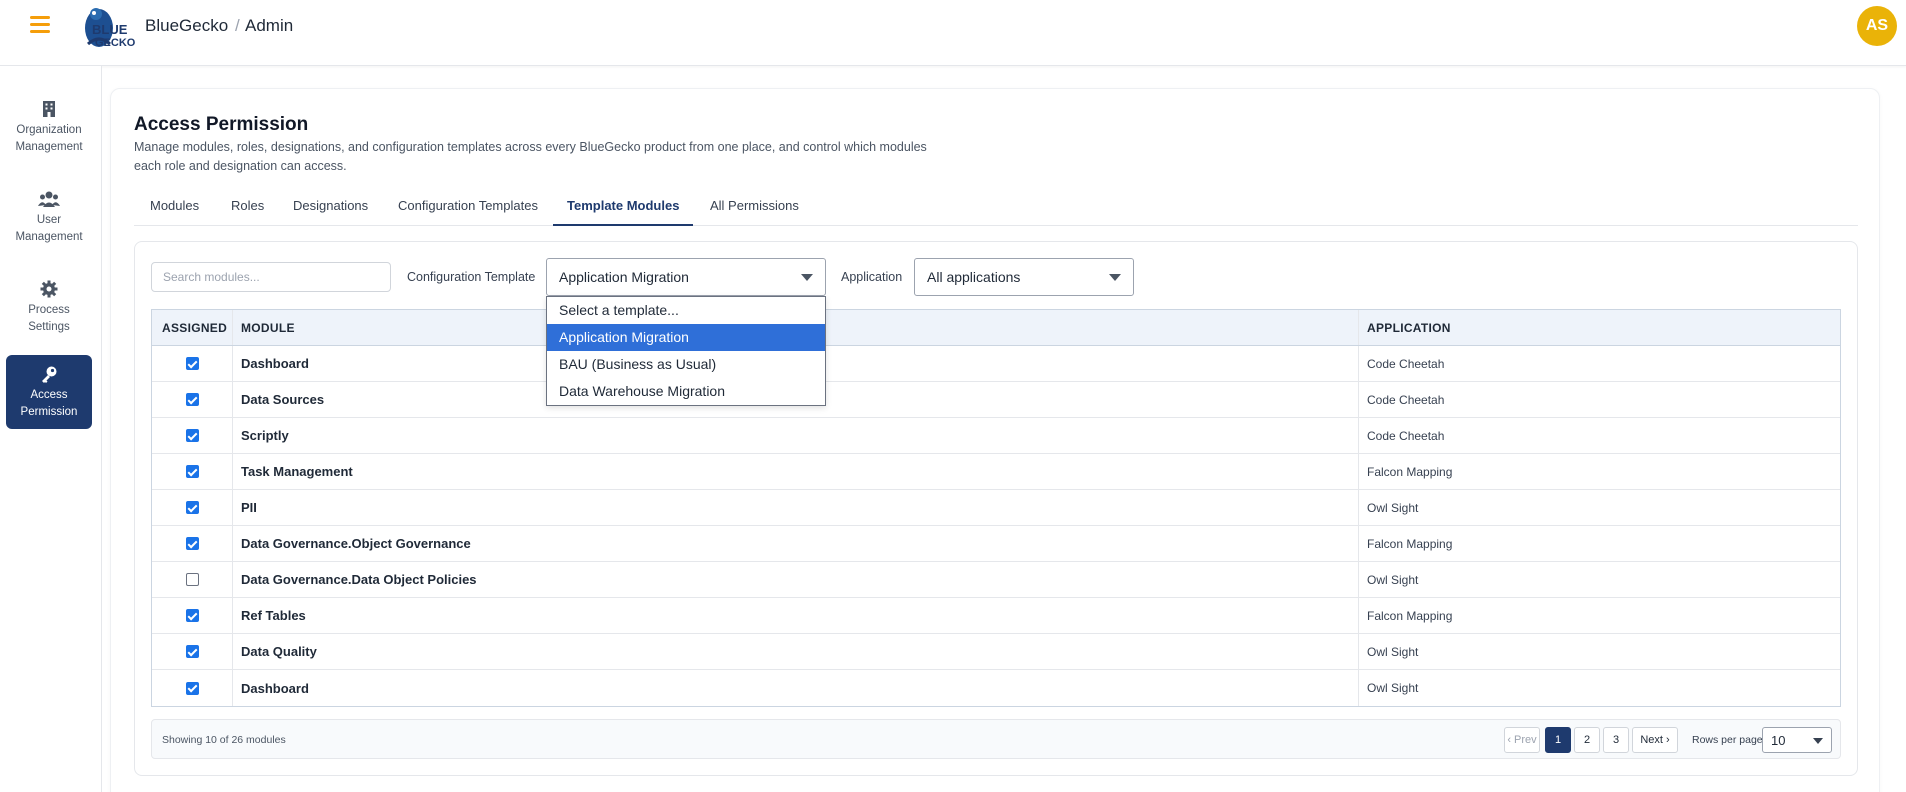  What do you see at coordinates (623, 209) in the screenshot?
I see `tab-template-modules: Template Modules` at bounding box center [623, 209].